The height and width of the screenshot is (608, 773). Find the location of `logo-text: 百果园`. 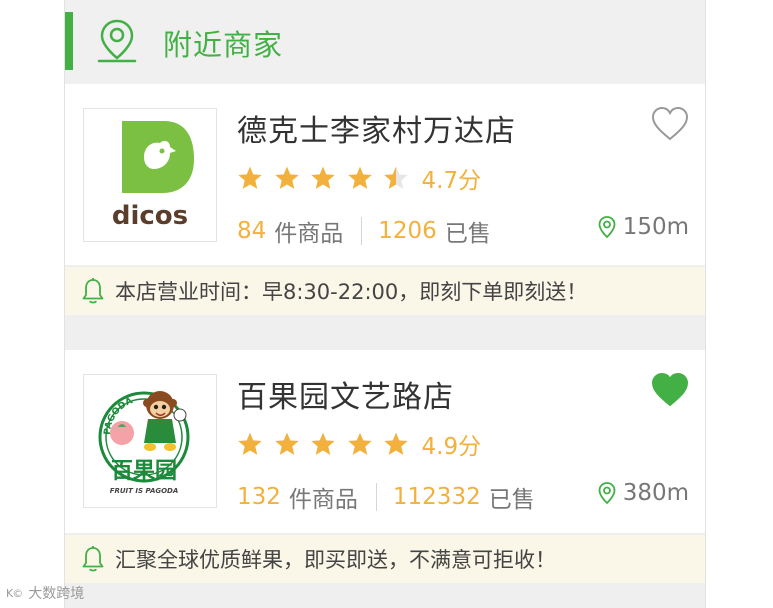

logo-text: 百果园 is located at coordinates (144, 471).